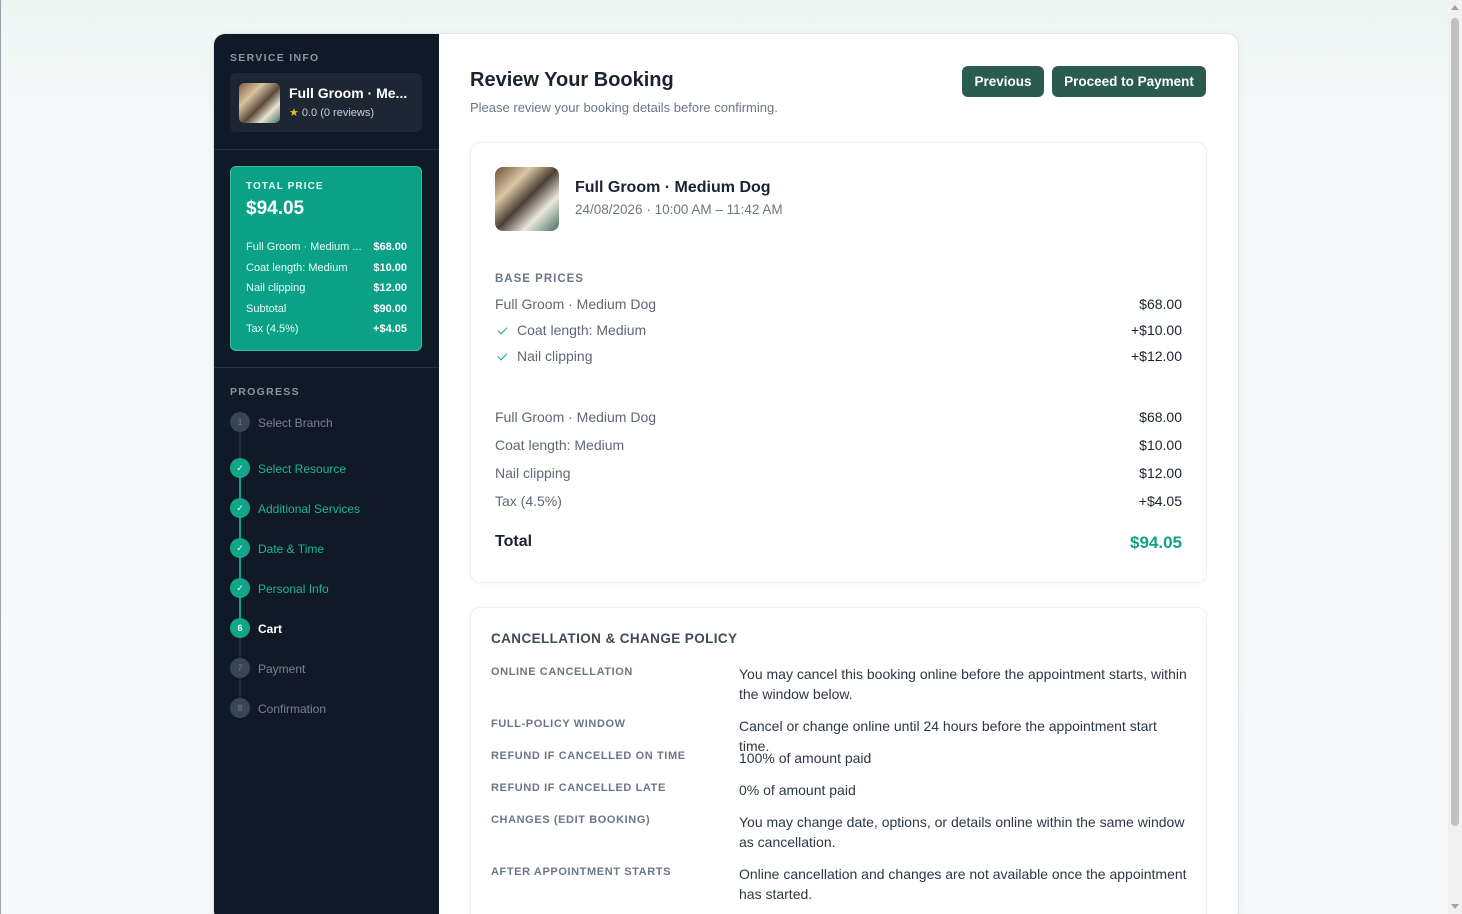 The image size is (1462, 914). I want to click on step-select-resource: ✓ Select Resource, so click(330, 468).